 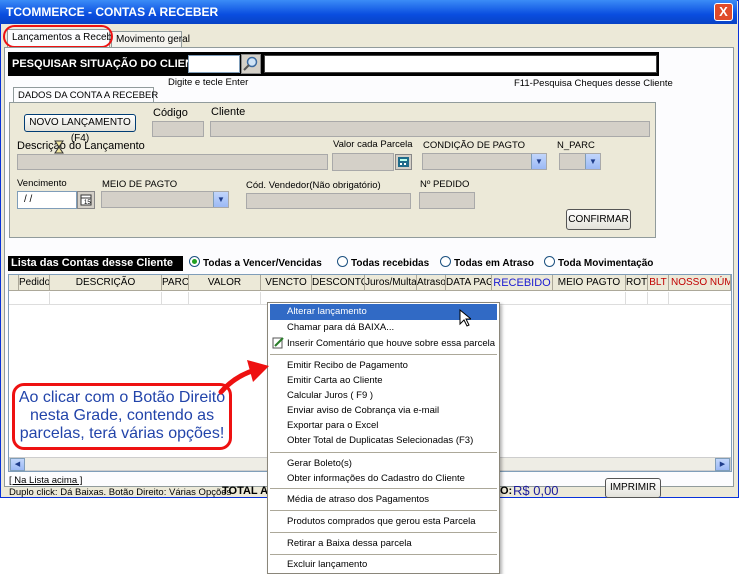 I want to click on tab-dados-conta-label: DADOS DA CONTA A RECEBER, so click(x=88, y=95).